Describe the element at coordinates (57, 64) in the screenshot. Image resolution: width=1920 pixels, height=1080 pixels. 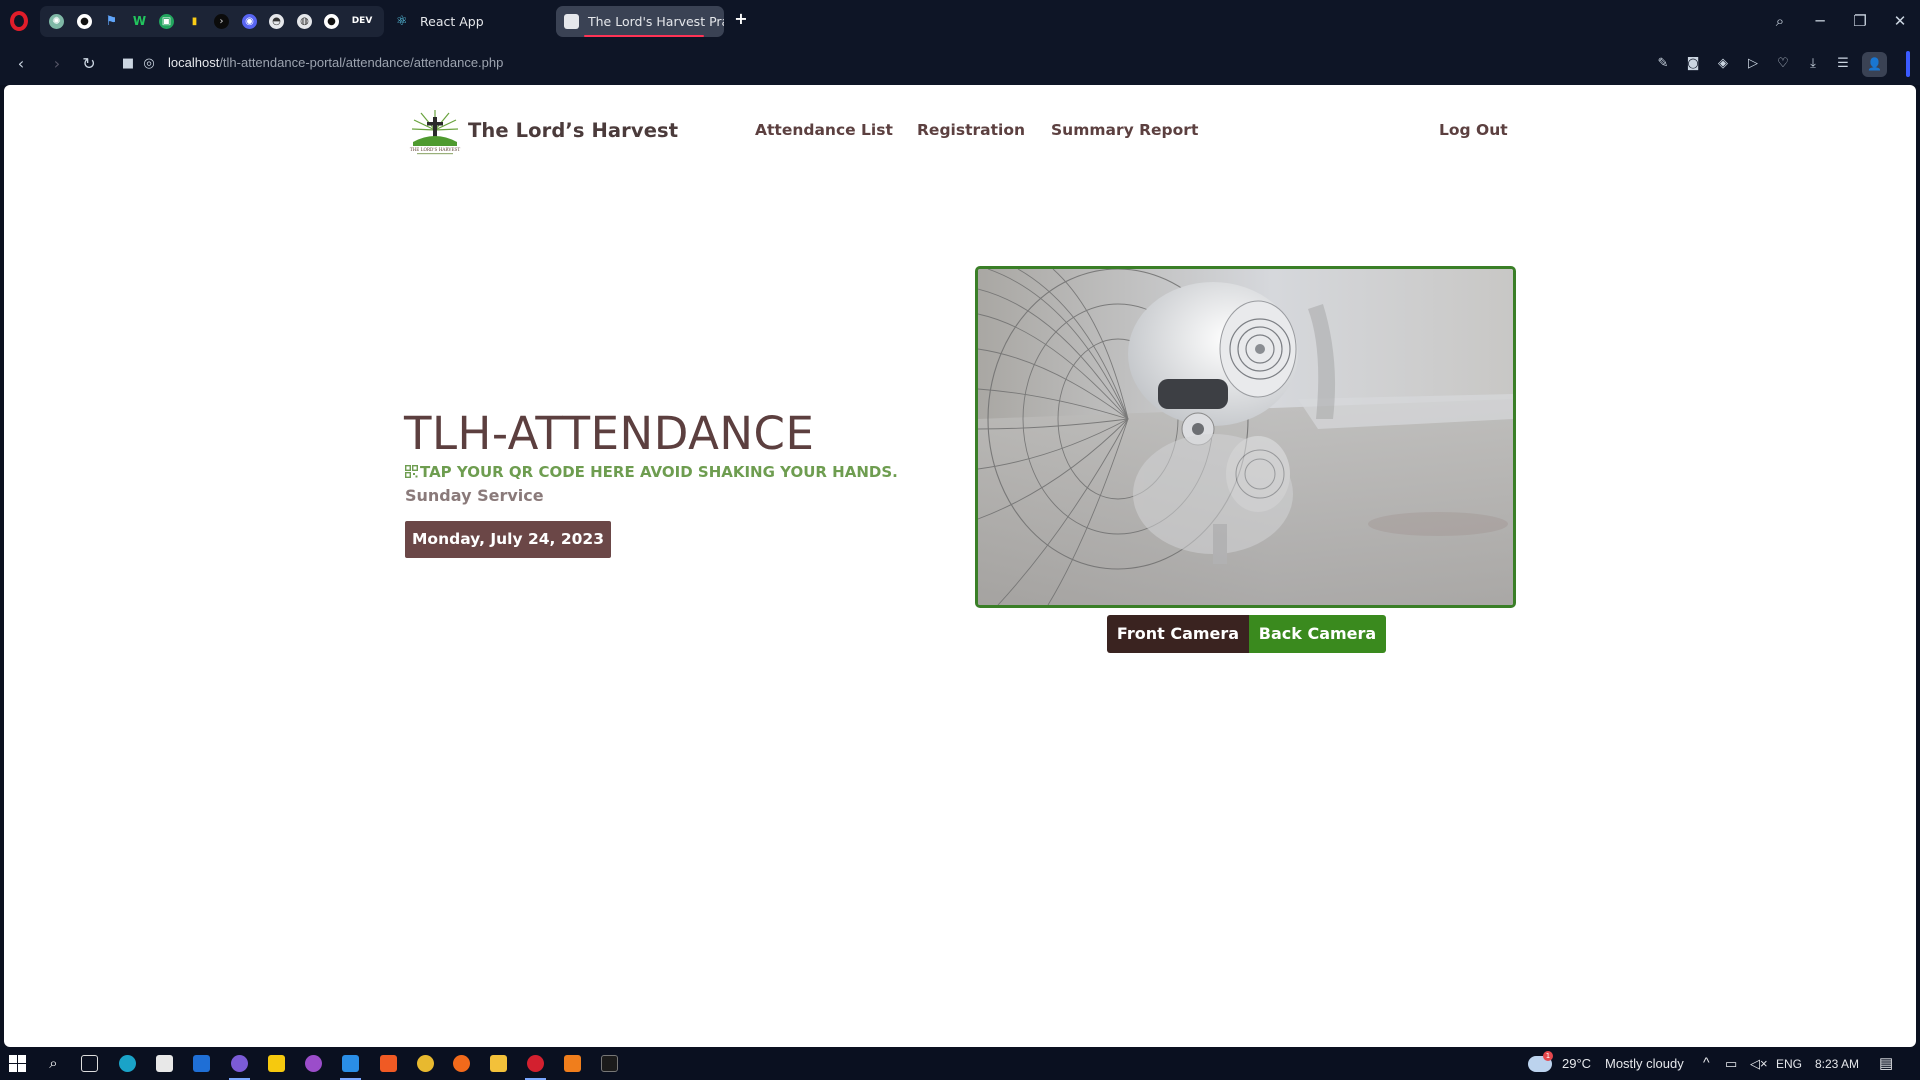
I see `forward-arrow-icon: ›` at that location.